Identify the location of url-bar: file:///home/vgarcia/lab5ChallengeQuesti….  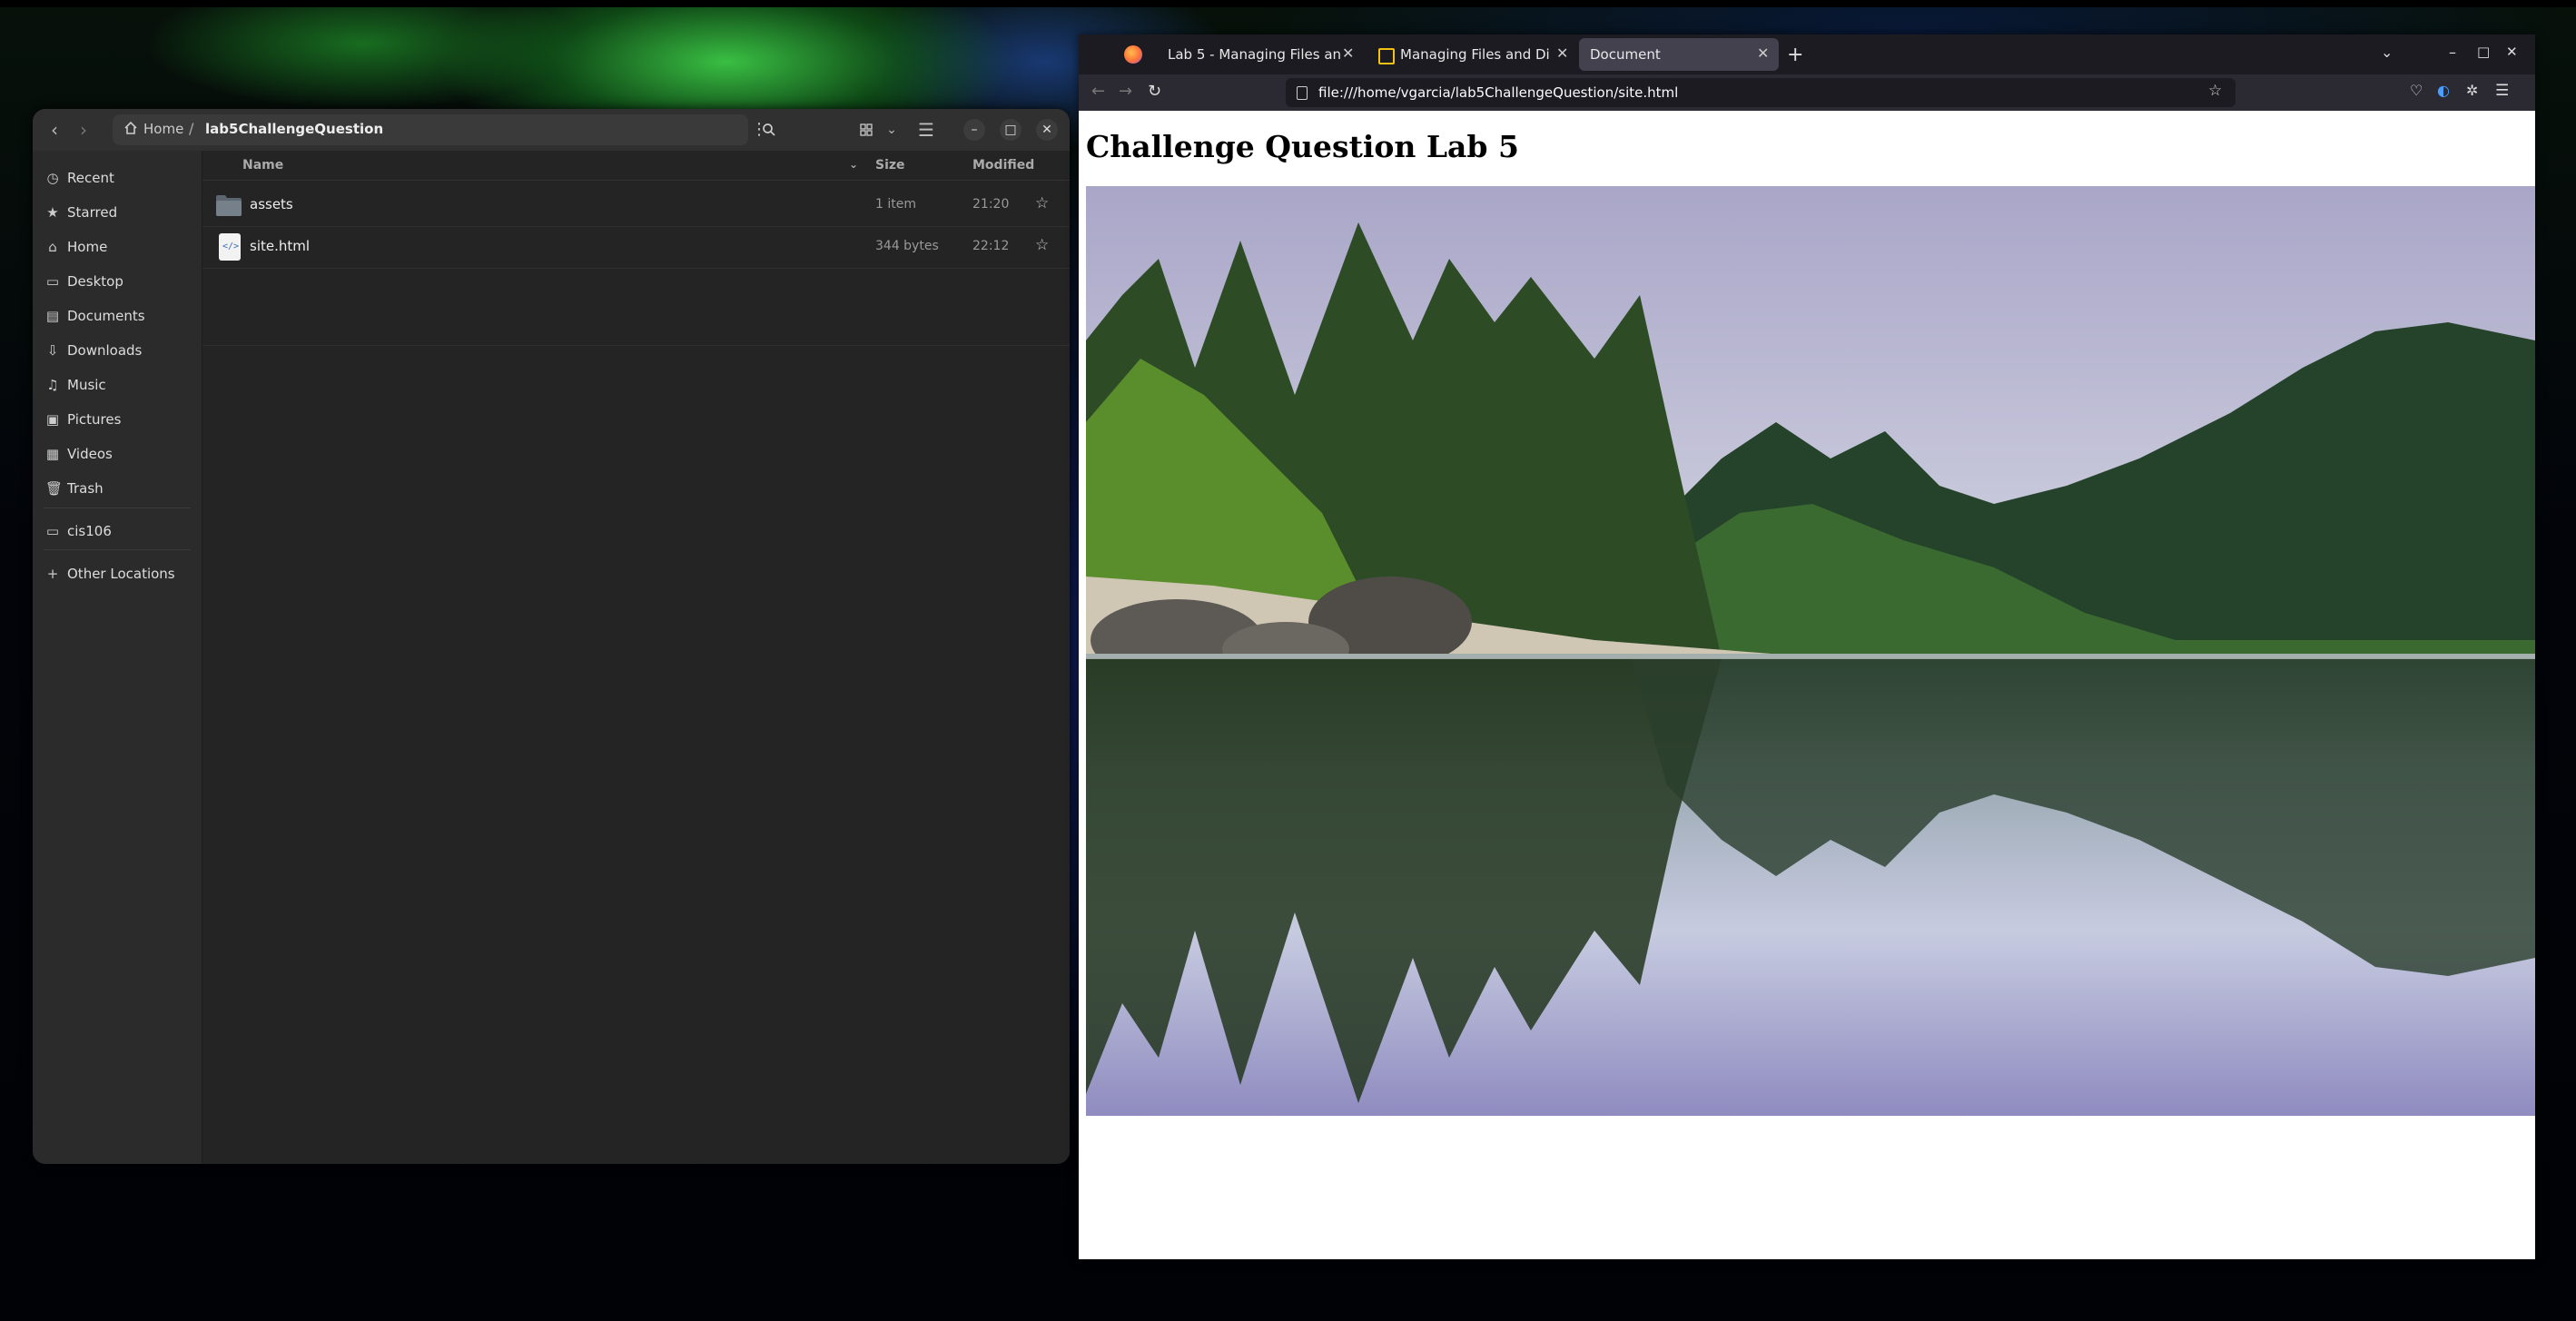
(1760, 92).